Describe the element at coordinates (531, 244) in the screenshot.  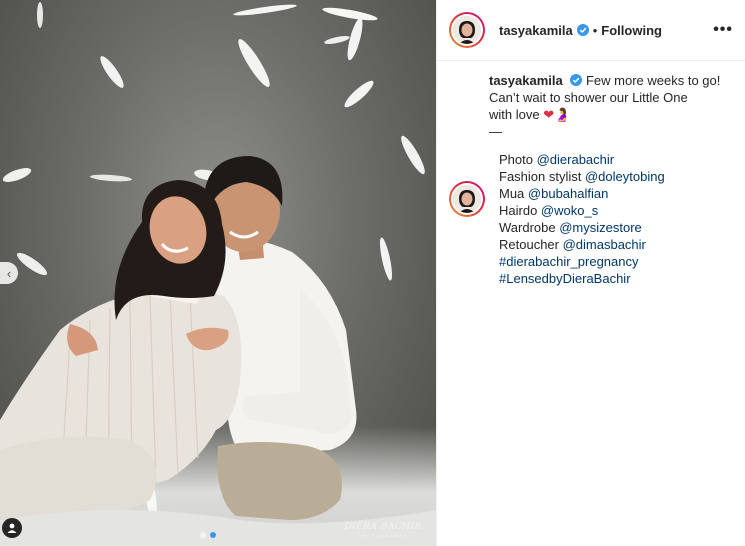
I see `credit-label: Retoucher` at that location.